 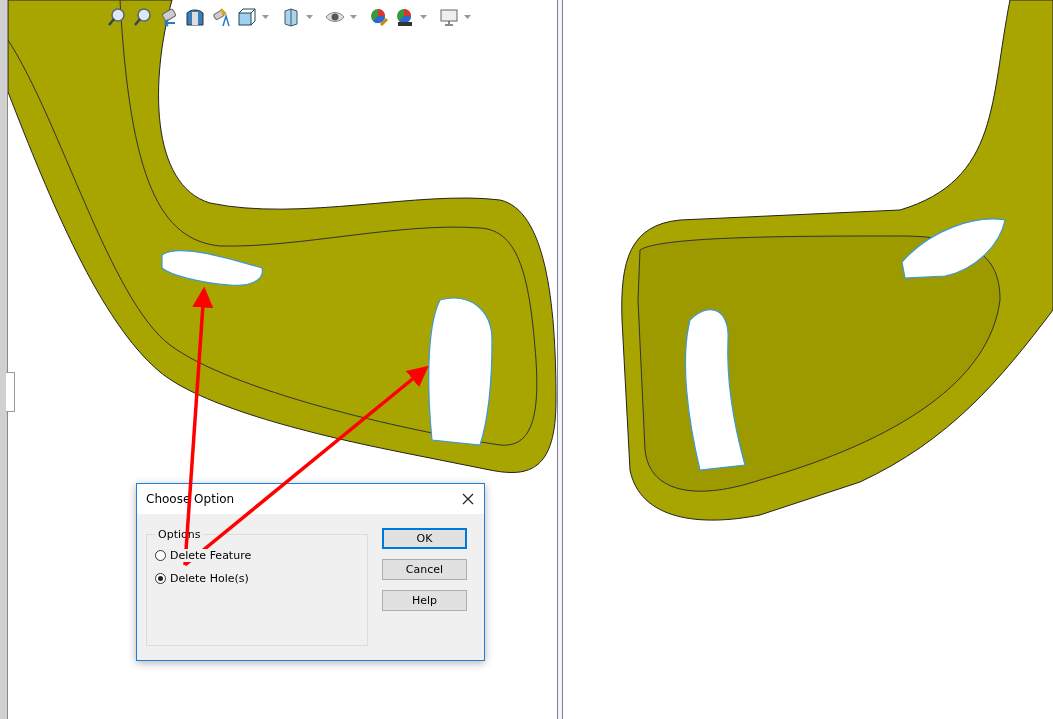 I want to click on close-icon, so click(x=468, y=499).